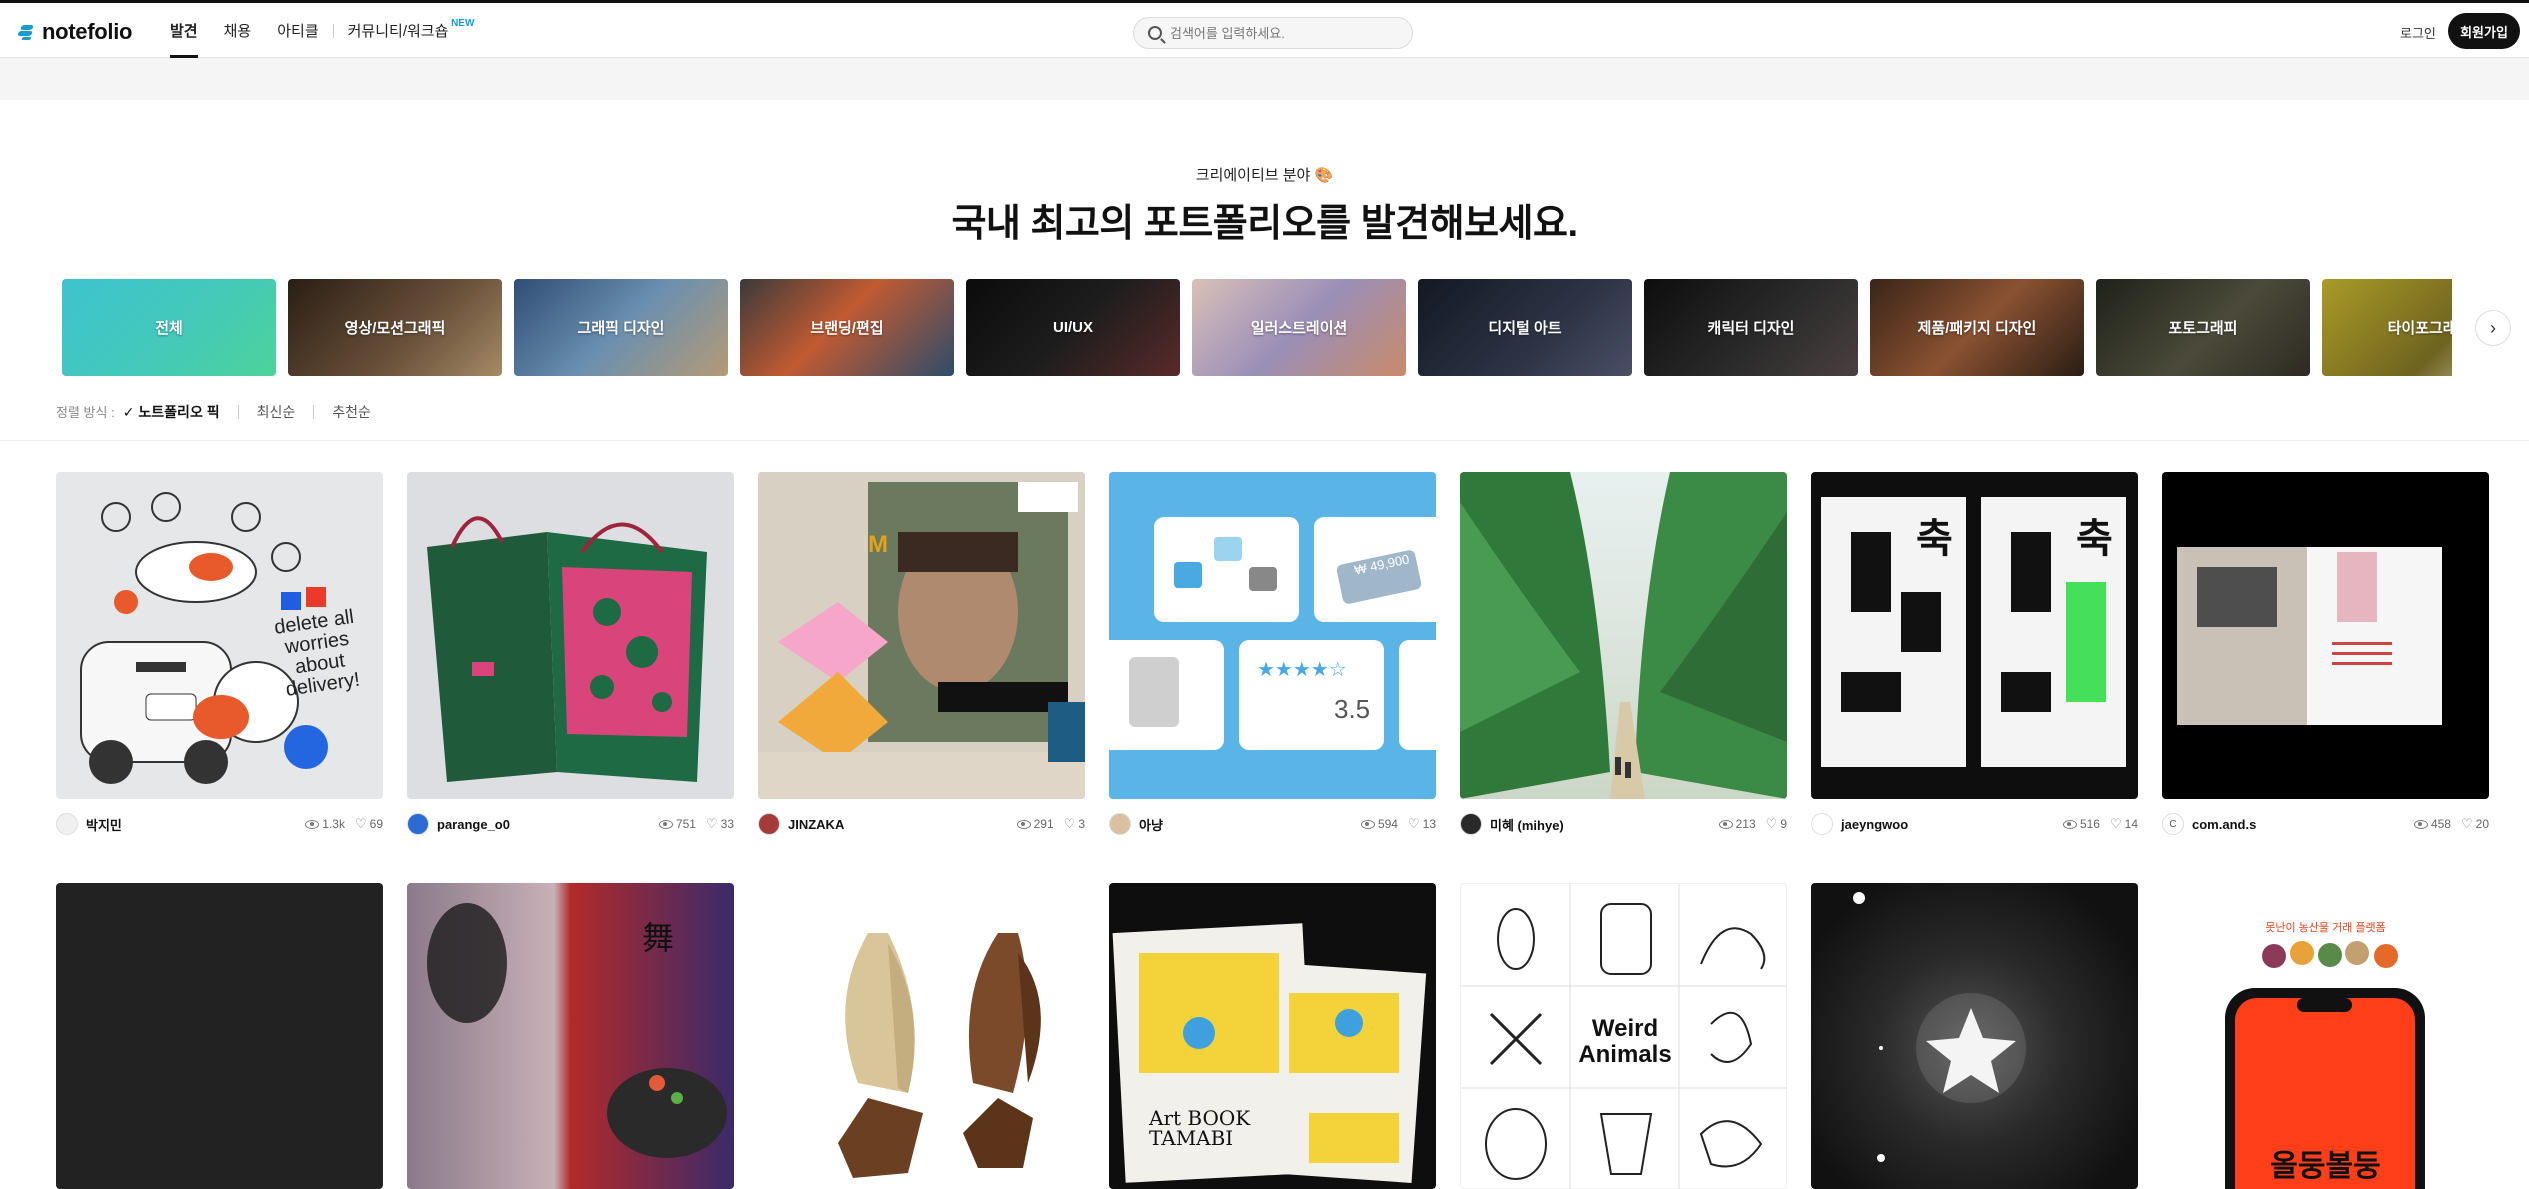  I want to click on author-name: 박지민, so click(190, 824).